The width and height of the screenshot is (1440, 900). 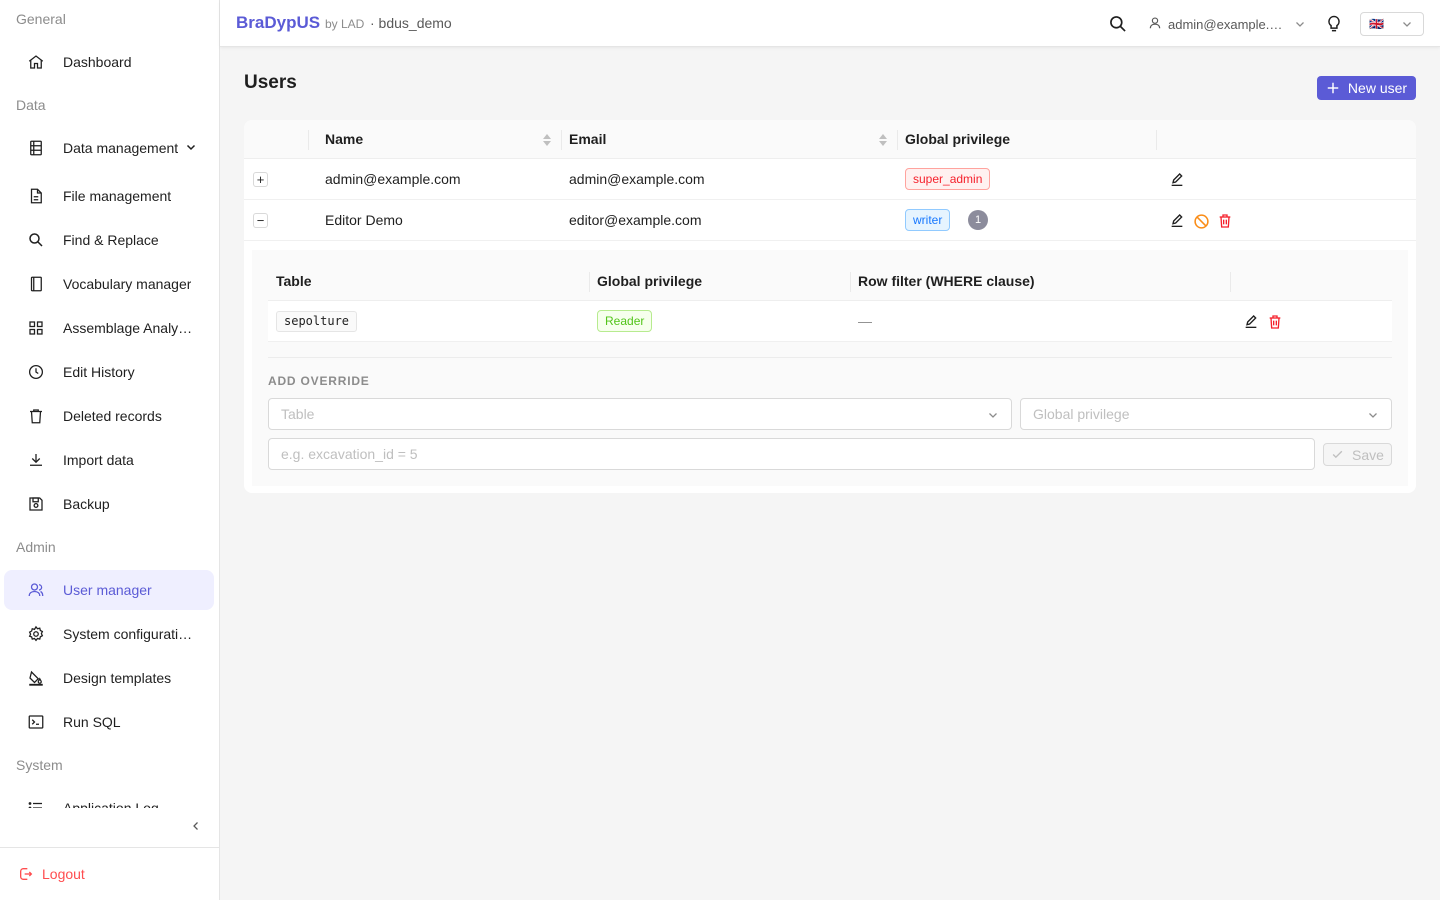 What do you see at coordinates (1392, 24) in the screenshot?
I see `language-select: 🇬🇧` at bounding box center [1392, 24].